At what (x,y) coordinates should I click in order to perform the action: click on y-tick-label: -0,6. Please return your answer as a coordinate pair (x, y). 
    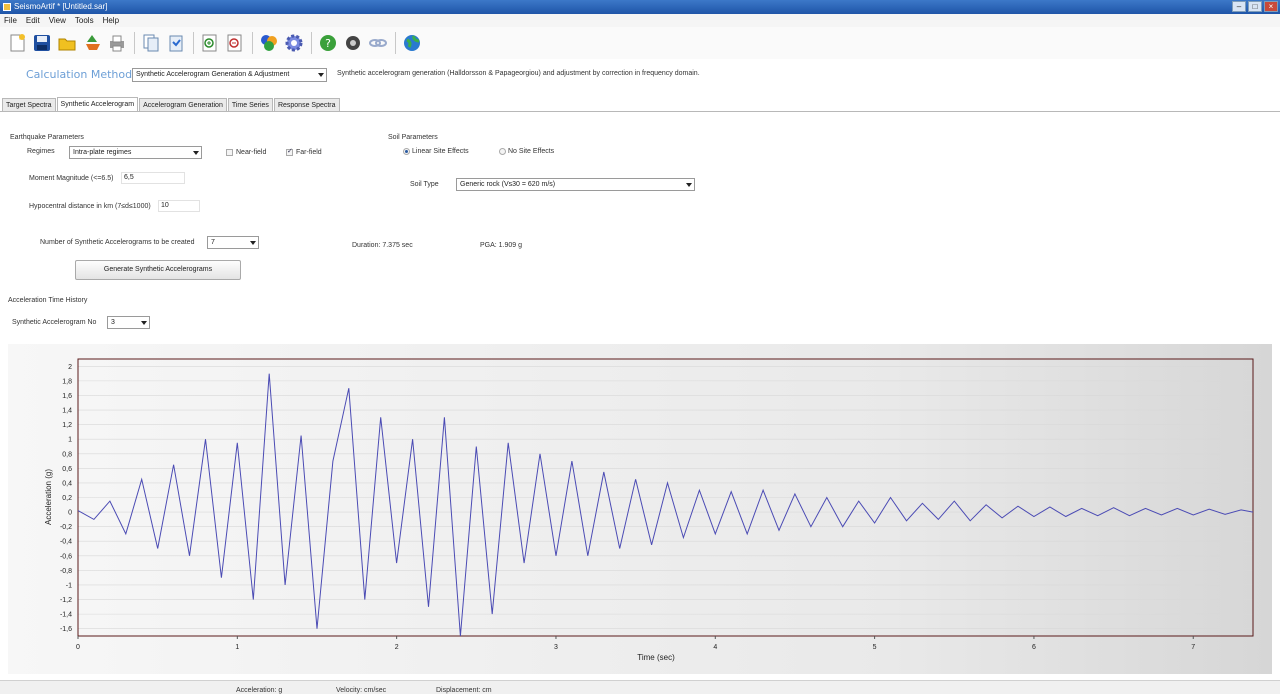
    Looking at the image, I should click on (66, 556).